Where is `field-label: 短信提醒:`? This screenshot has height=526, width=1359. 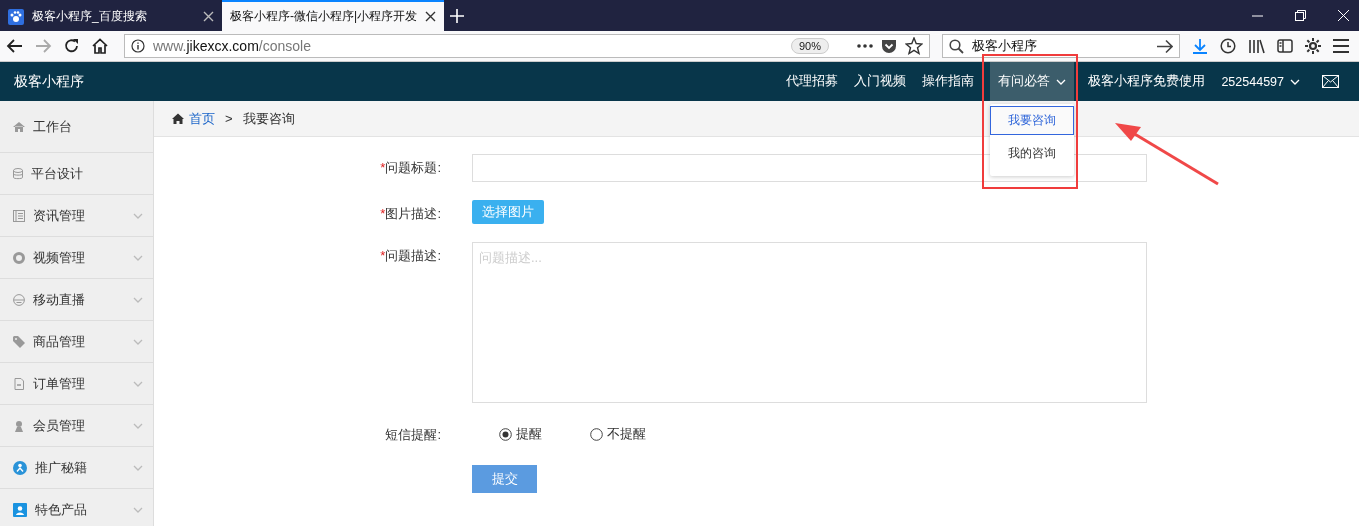
field-label: 短信提醒: is located at coordinates (413, 435).